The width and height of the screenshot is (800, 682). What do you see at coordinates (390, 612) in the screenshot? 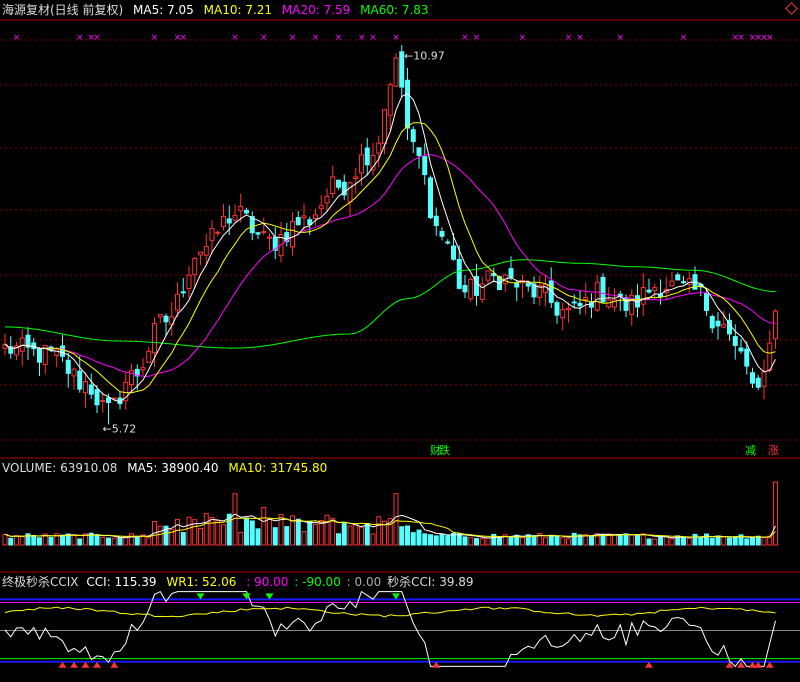
I see `wr1-line` at bounding box center [390, 612].